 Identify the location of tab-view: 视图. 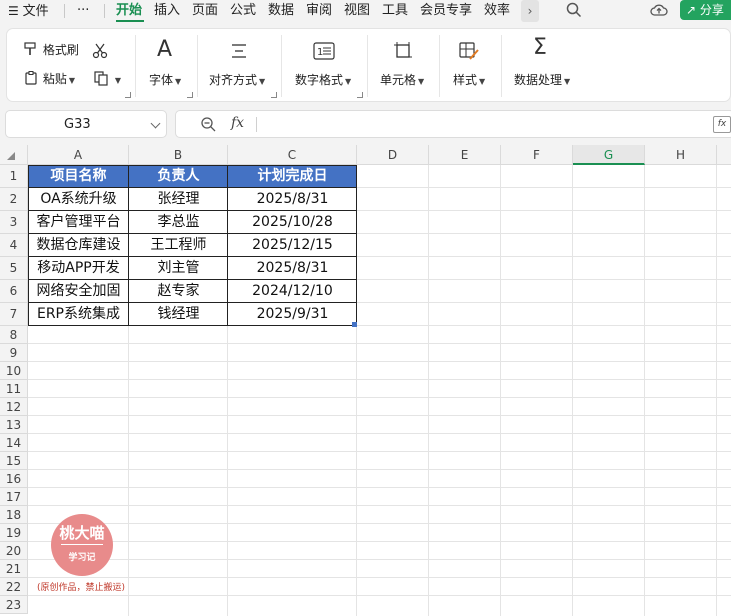
(357, 11).